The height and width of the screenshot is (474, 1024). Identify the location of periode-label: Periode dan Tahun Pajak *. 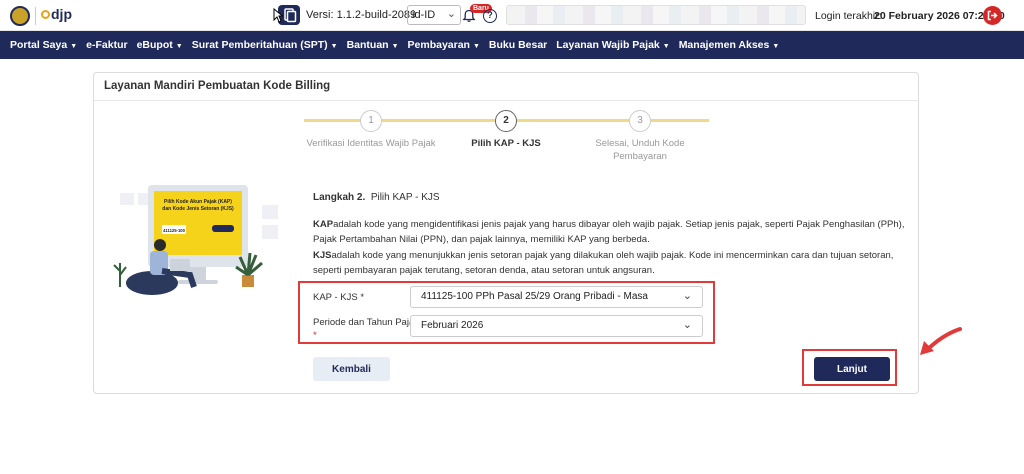
(366, 329).